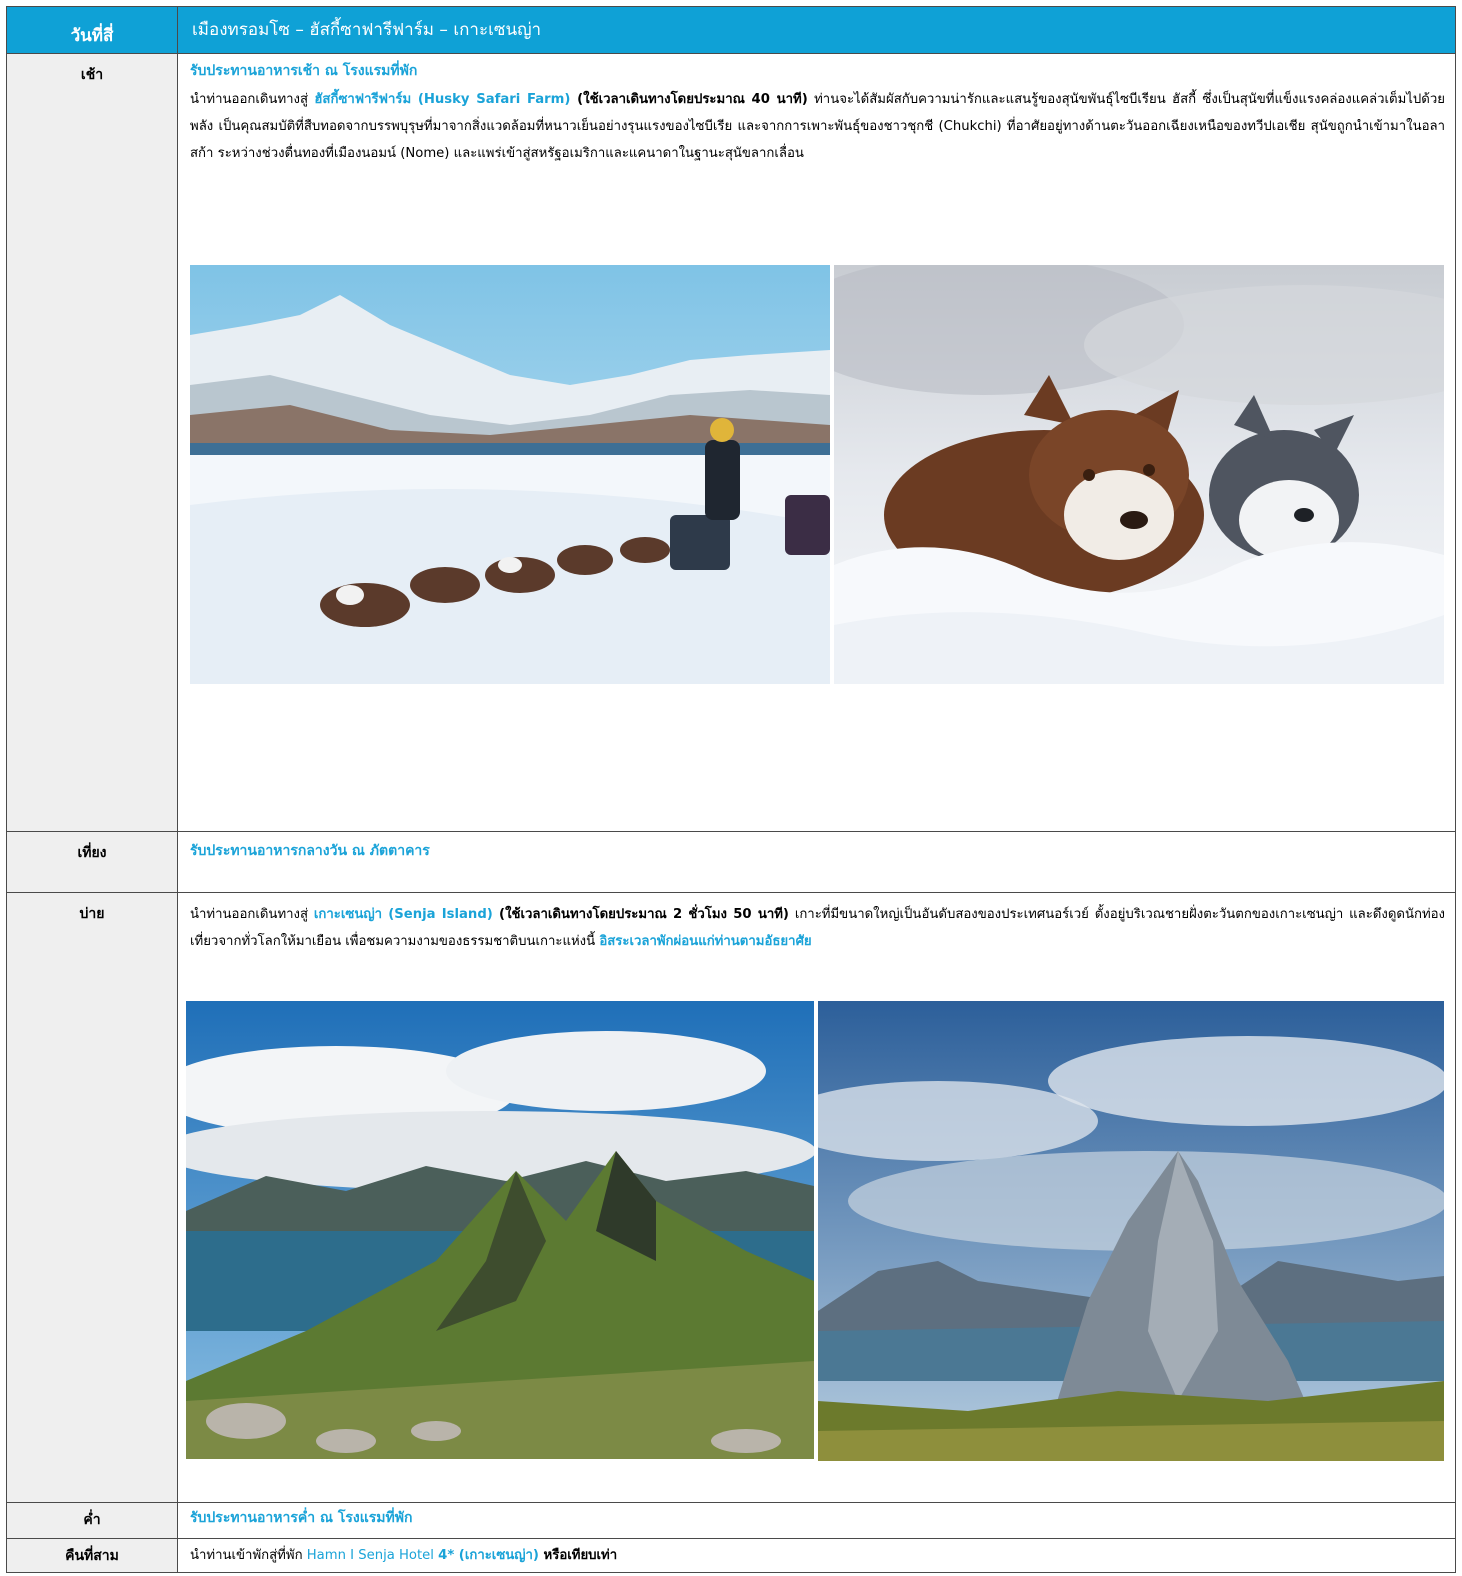  What do you see at coordinates (816, 862) in the screenshot?
I see `lunch-content: รับประทานอาหารกลางวัน ณ ภัตตาคาร` at bounding box center [816, 862].